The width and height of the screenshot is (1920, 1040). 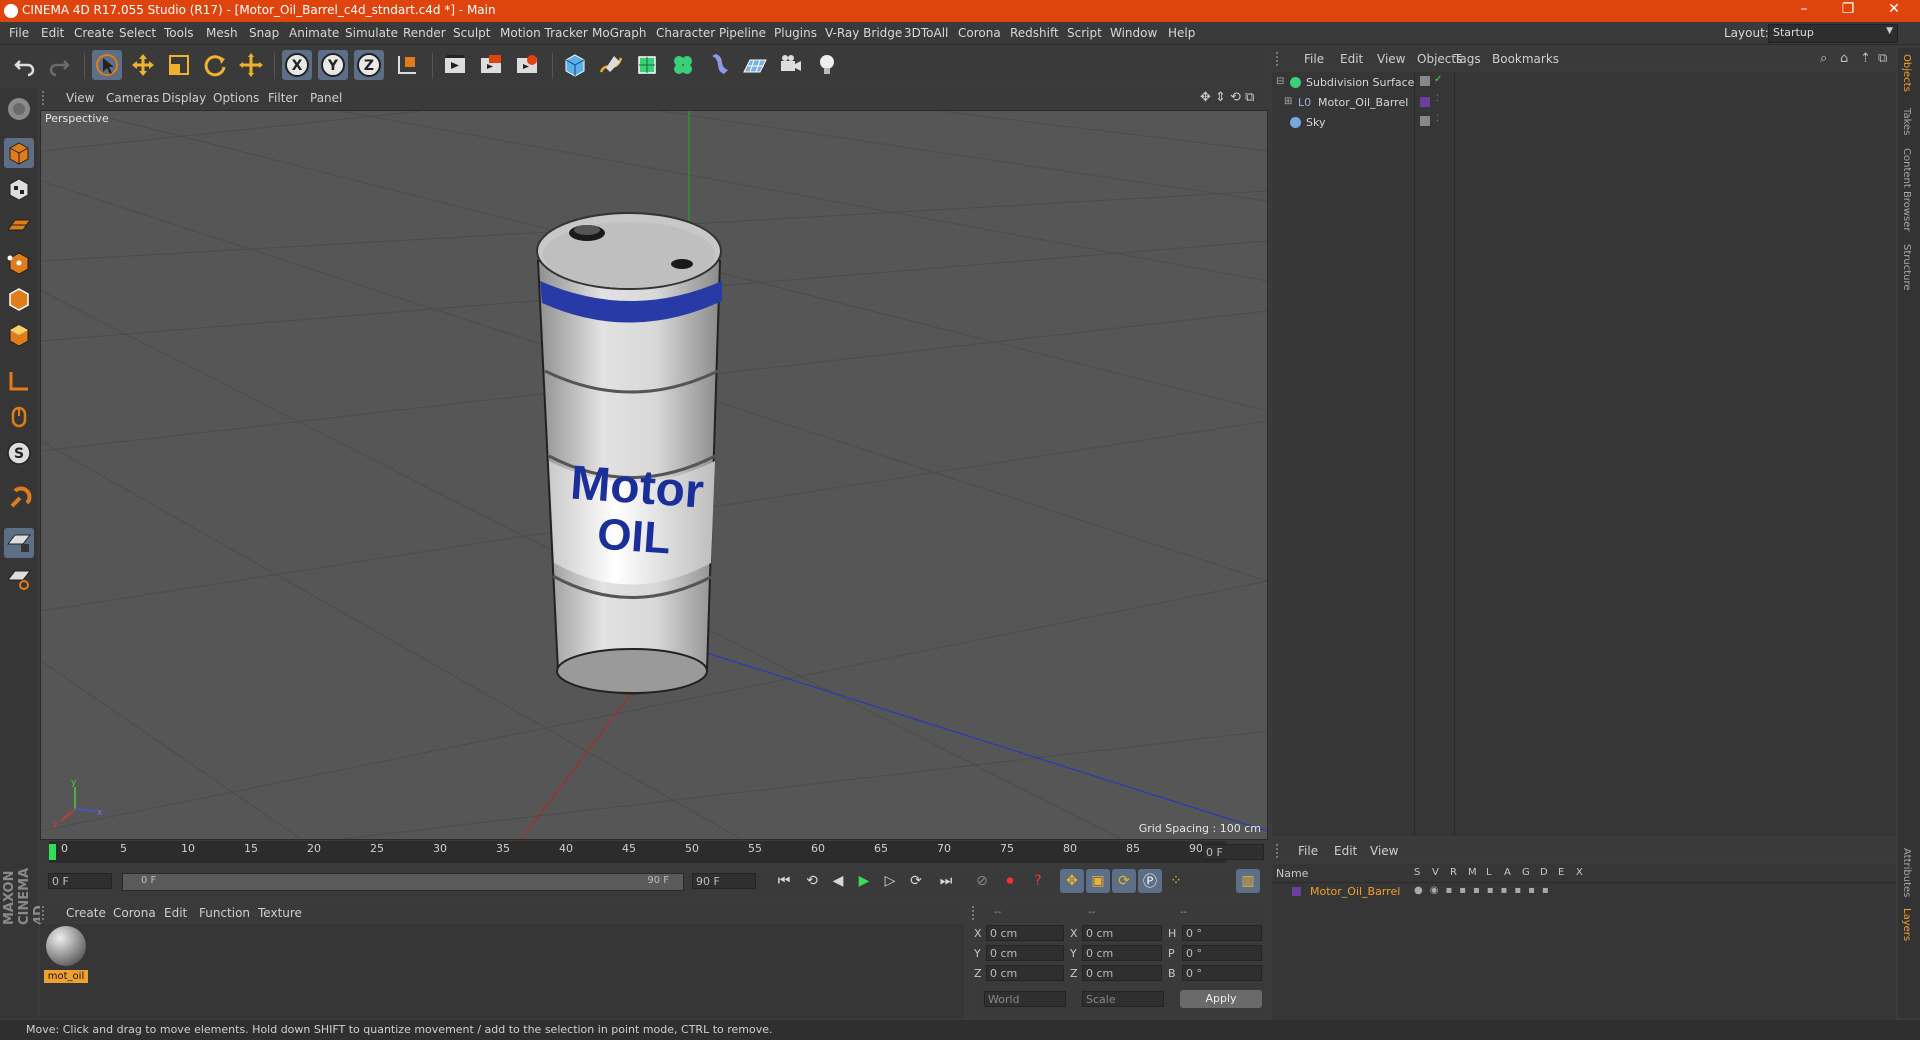 I want to click on menu-redshift: Redshift, so click(x=1034, y=33).